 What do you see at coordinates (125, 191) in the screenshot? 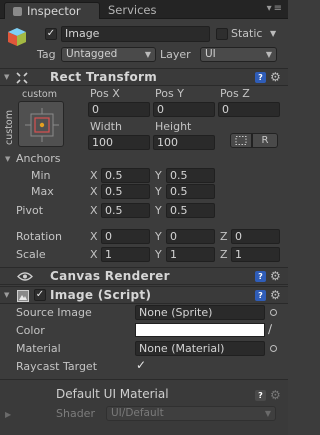
I see `max-x-input: 0.5` at bounding box center [125, 191].